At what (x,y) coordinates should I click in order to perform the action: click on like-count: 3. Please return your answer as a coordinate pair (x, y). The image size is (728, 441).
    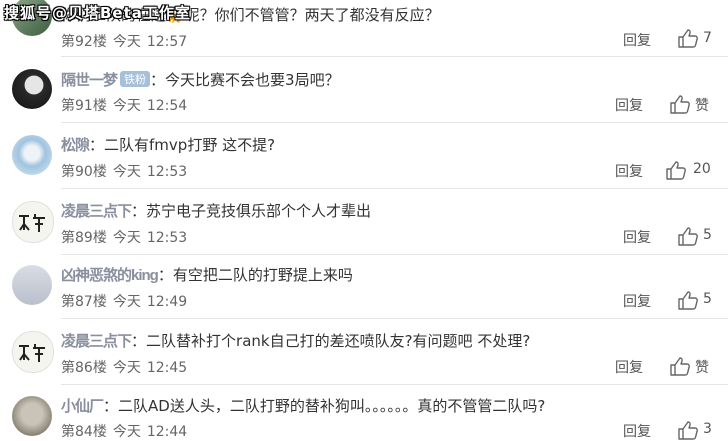
    Looking at the image, I should click on (707, 429).